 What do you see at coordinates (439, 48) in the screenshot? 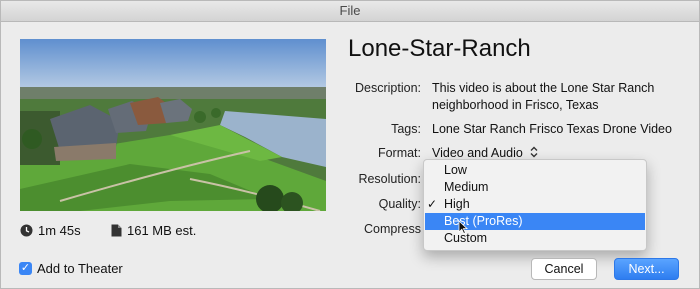
I see `video-title: Lone-Star-Ranch` at bounding box center [439, 48].